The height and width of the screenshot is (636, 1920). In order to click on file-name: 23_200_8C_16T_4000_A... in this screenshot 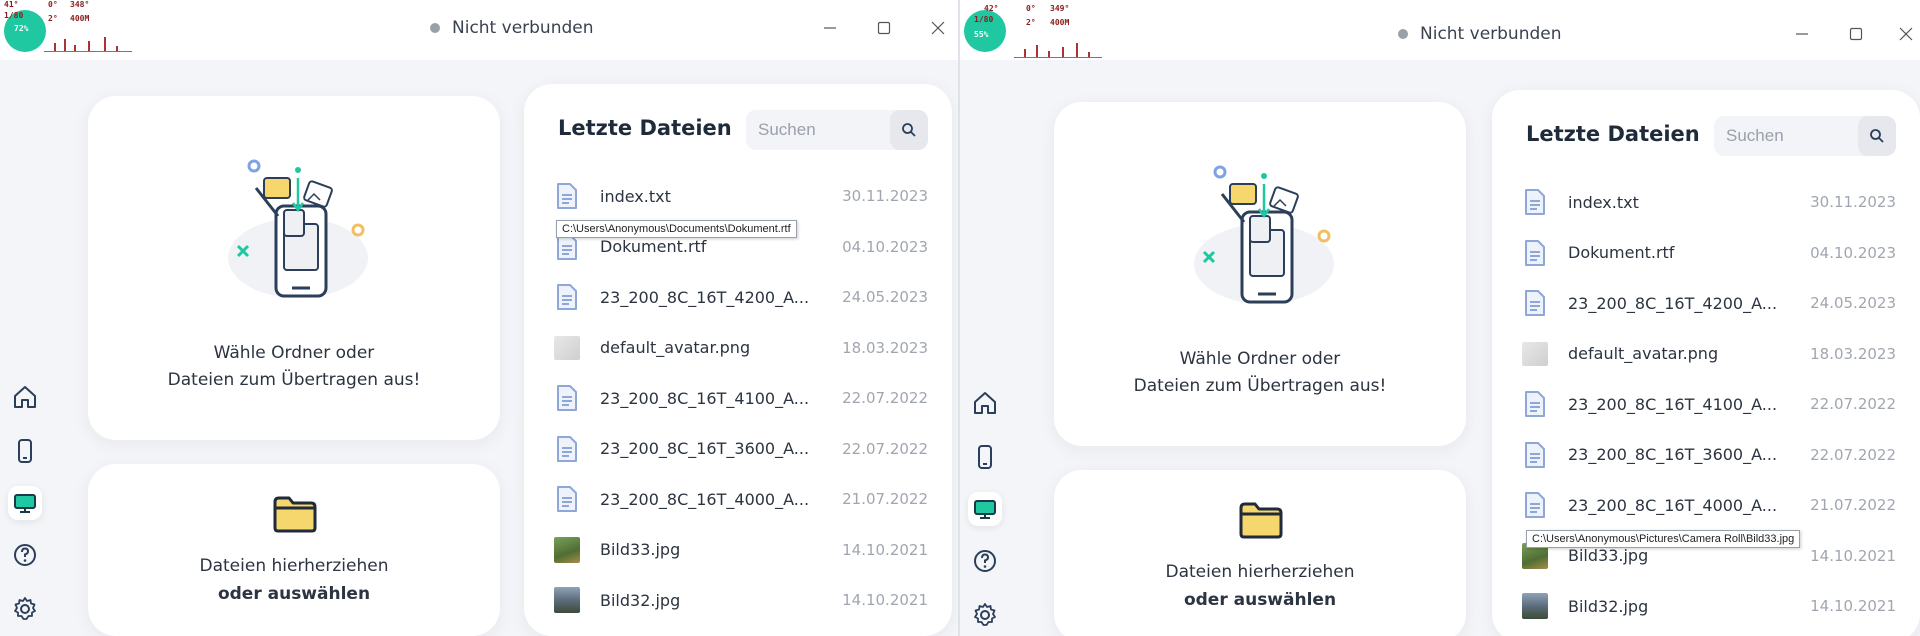, I will do `click(1673, 505)`.